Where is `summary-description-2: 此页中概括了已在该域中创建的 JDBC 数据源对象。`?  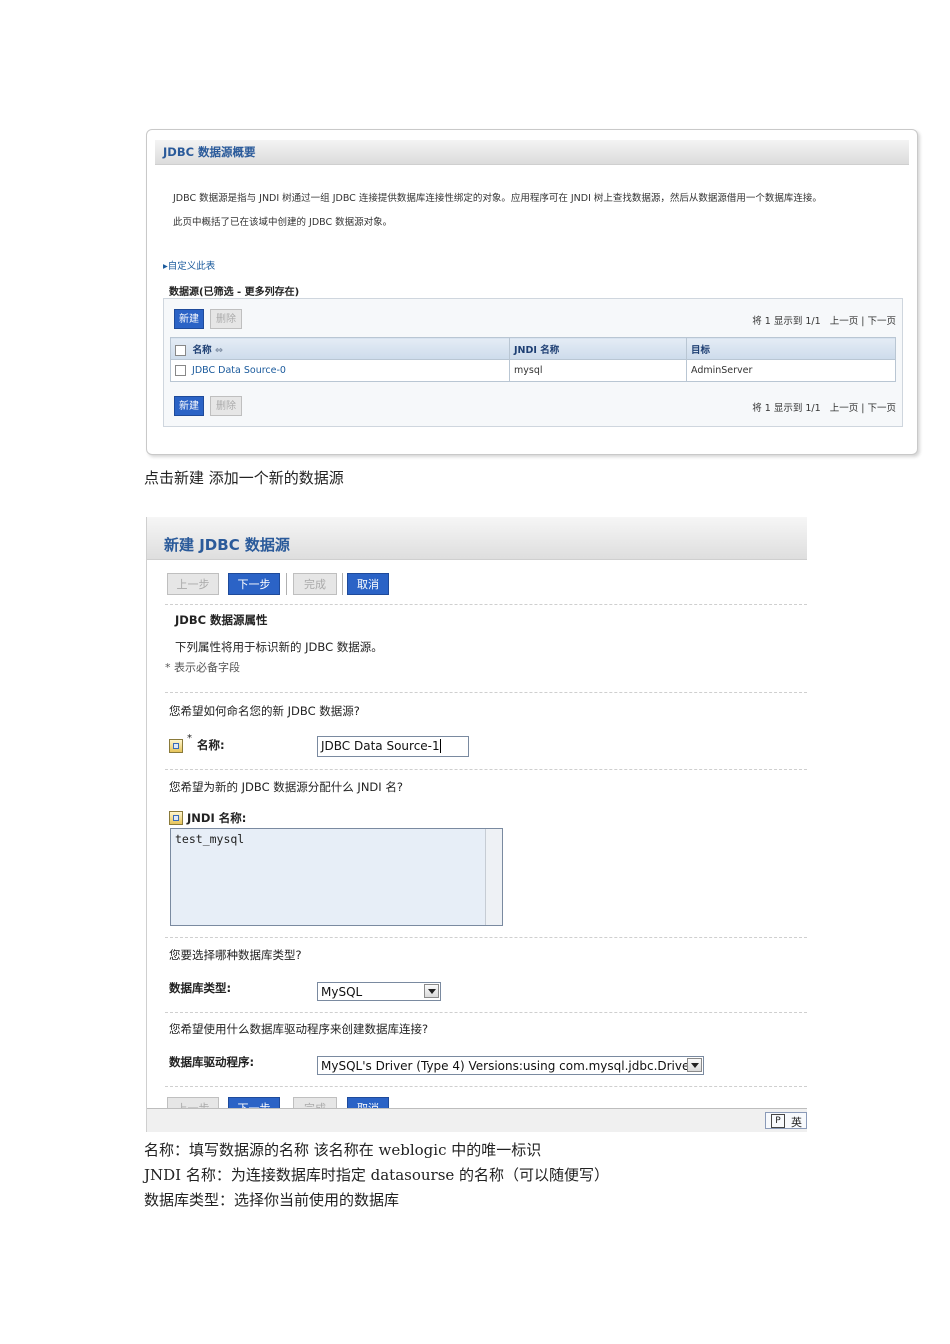
summary-description-2: 此页中概括了已在该域中创建的 JDBC 数据源对象。 is located at coordinates (283, 222).